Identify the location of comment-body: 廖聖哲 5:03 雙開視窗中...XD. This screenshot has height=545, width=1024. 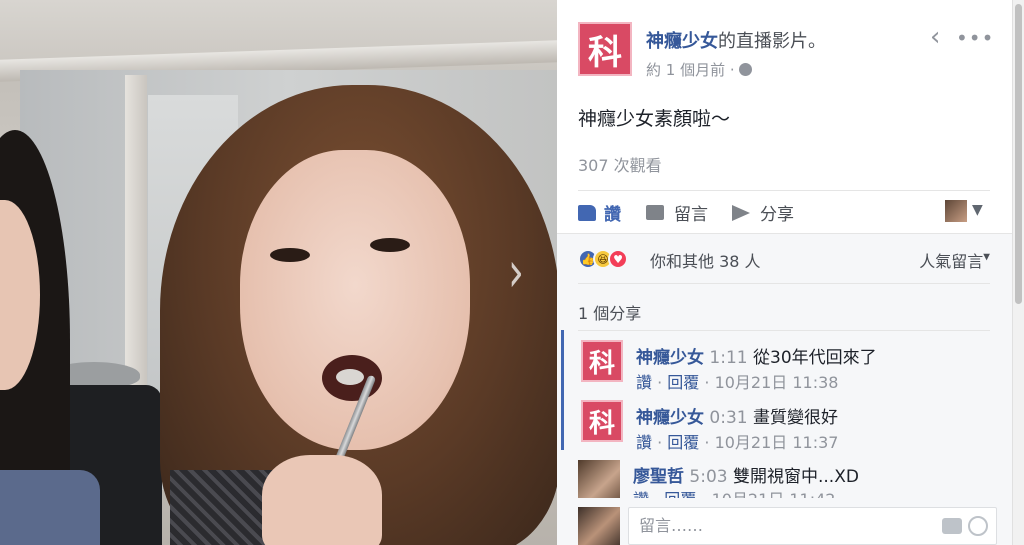
(746, 474).